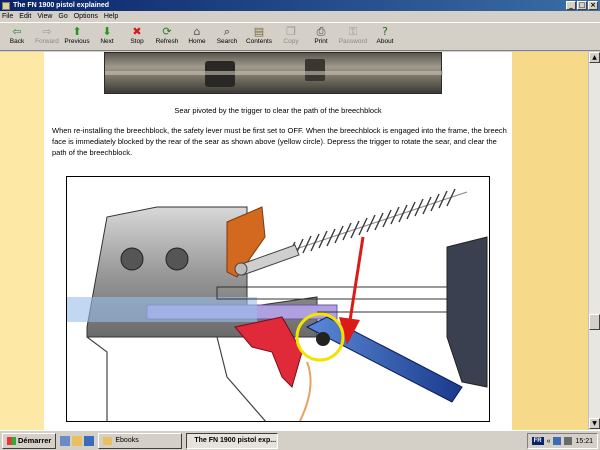 Image resolution: width=600 pixels, height=450 pixels. Describe the element at coordinates (62, 16) in the screenshot. I see `menu-go: Go` at that location.